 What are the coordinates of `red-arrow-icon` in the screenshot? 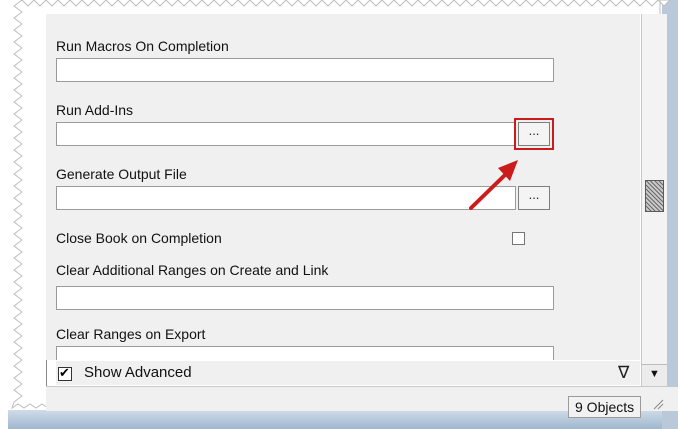 It's located at (493, 185).